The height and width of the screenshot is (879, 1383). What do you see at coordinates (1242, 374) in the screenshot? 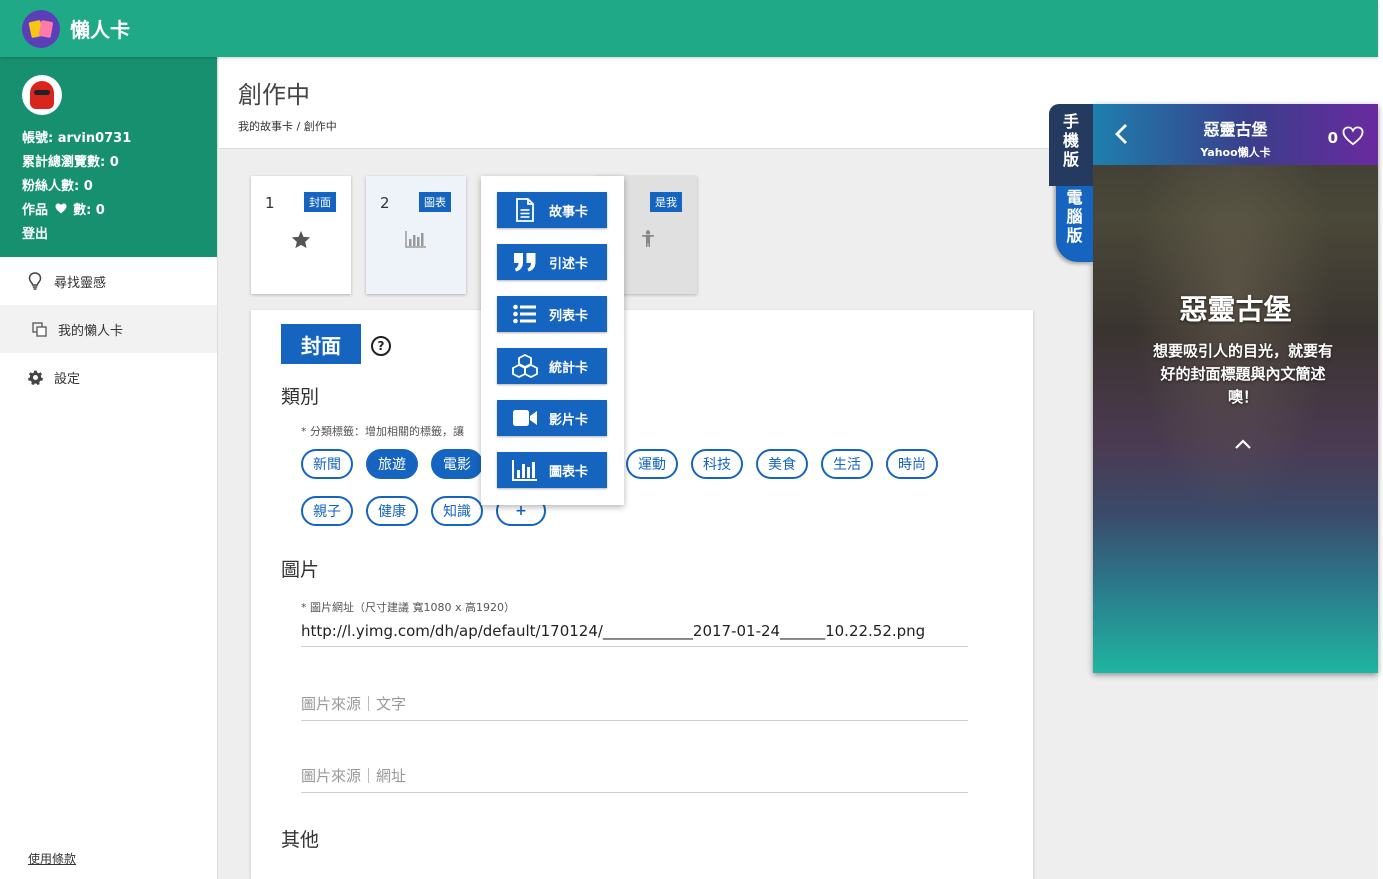
I see `preview-cover-description: 想要吸引人的目光，就要有好的封面標題與內文簡述噢！` at bounding box center [1242, 374].